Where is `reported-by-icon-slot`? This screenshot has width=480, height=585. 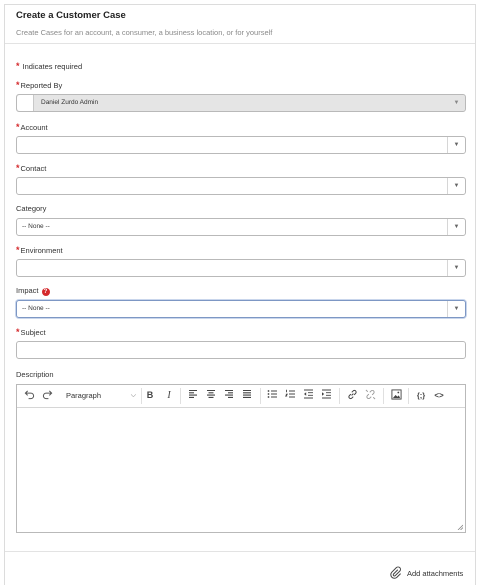 reported-by-icon-slot is located at coordinates (25, 103).